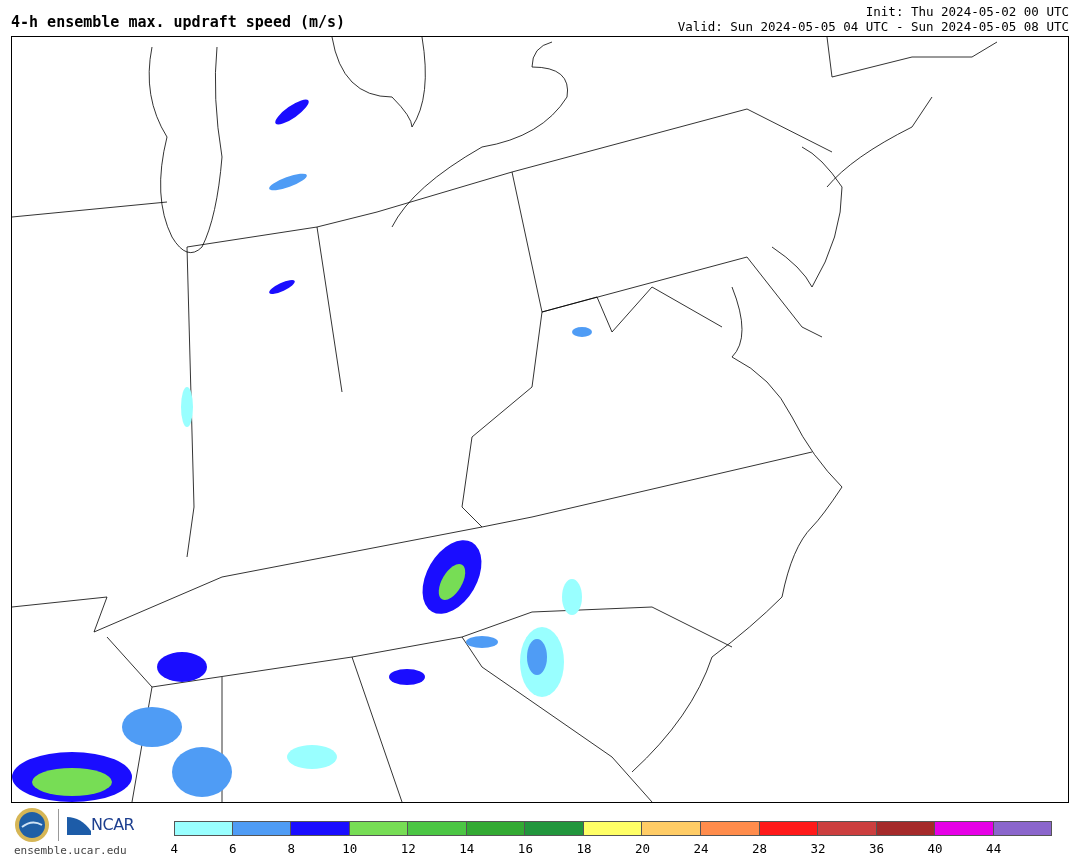 The height and width of the screenshot is (865, 1080). What do you see at coordinates (113, 825) in the screenshot?
I see `logo-text: NCAR` at bounding box center [113, 825].